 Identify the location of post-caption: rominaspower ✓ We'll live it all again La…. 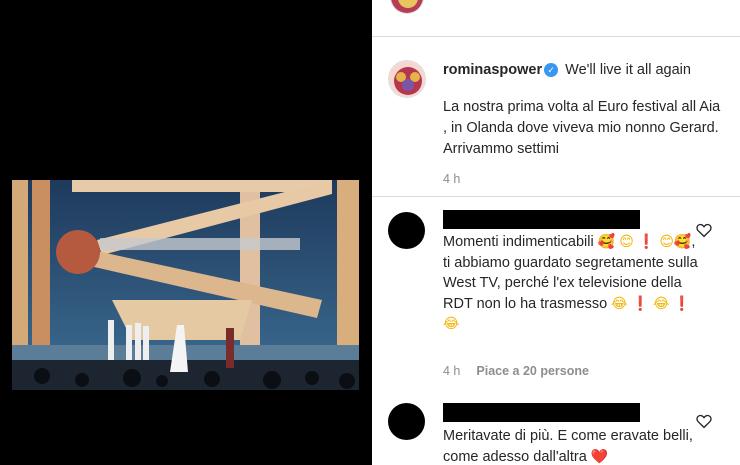
(585, 110).